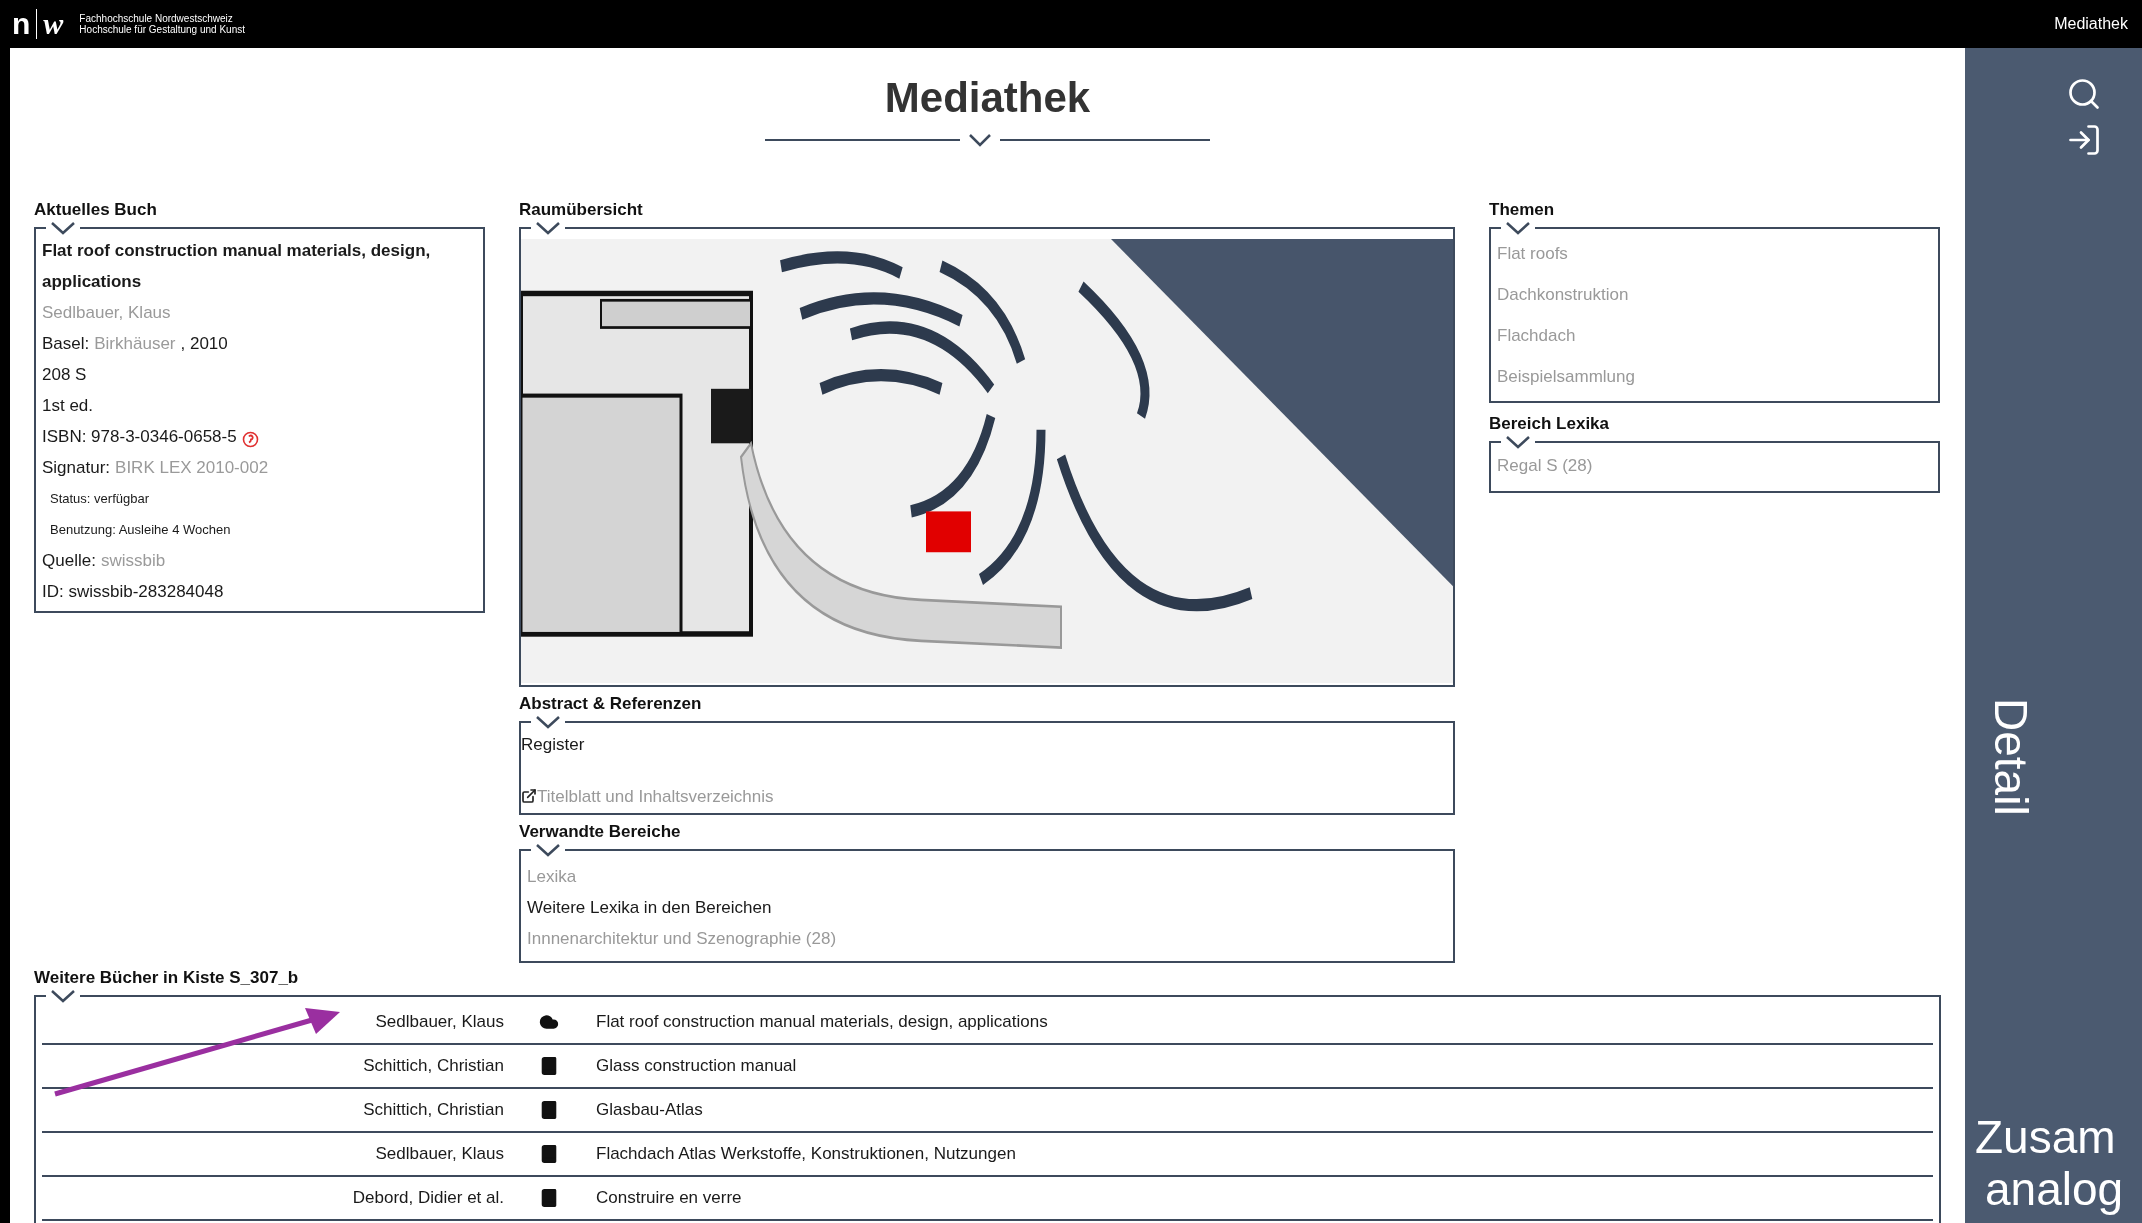  I want to click on info-text: 1st ed., so click(68, 406).